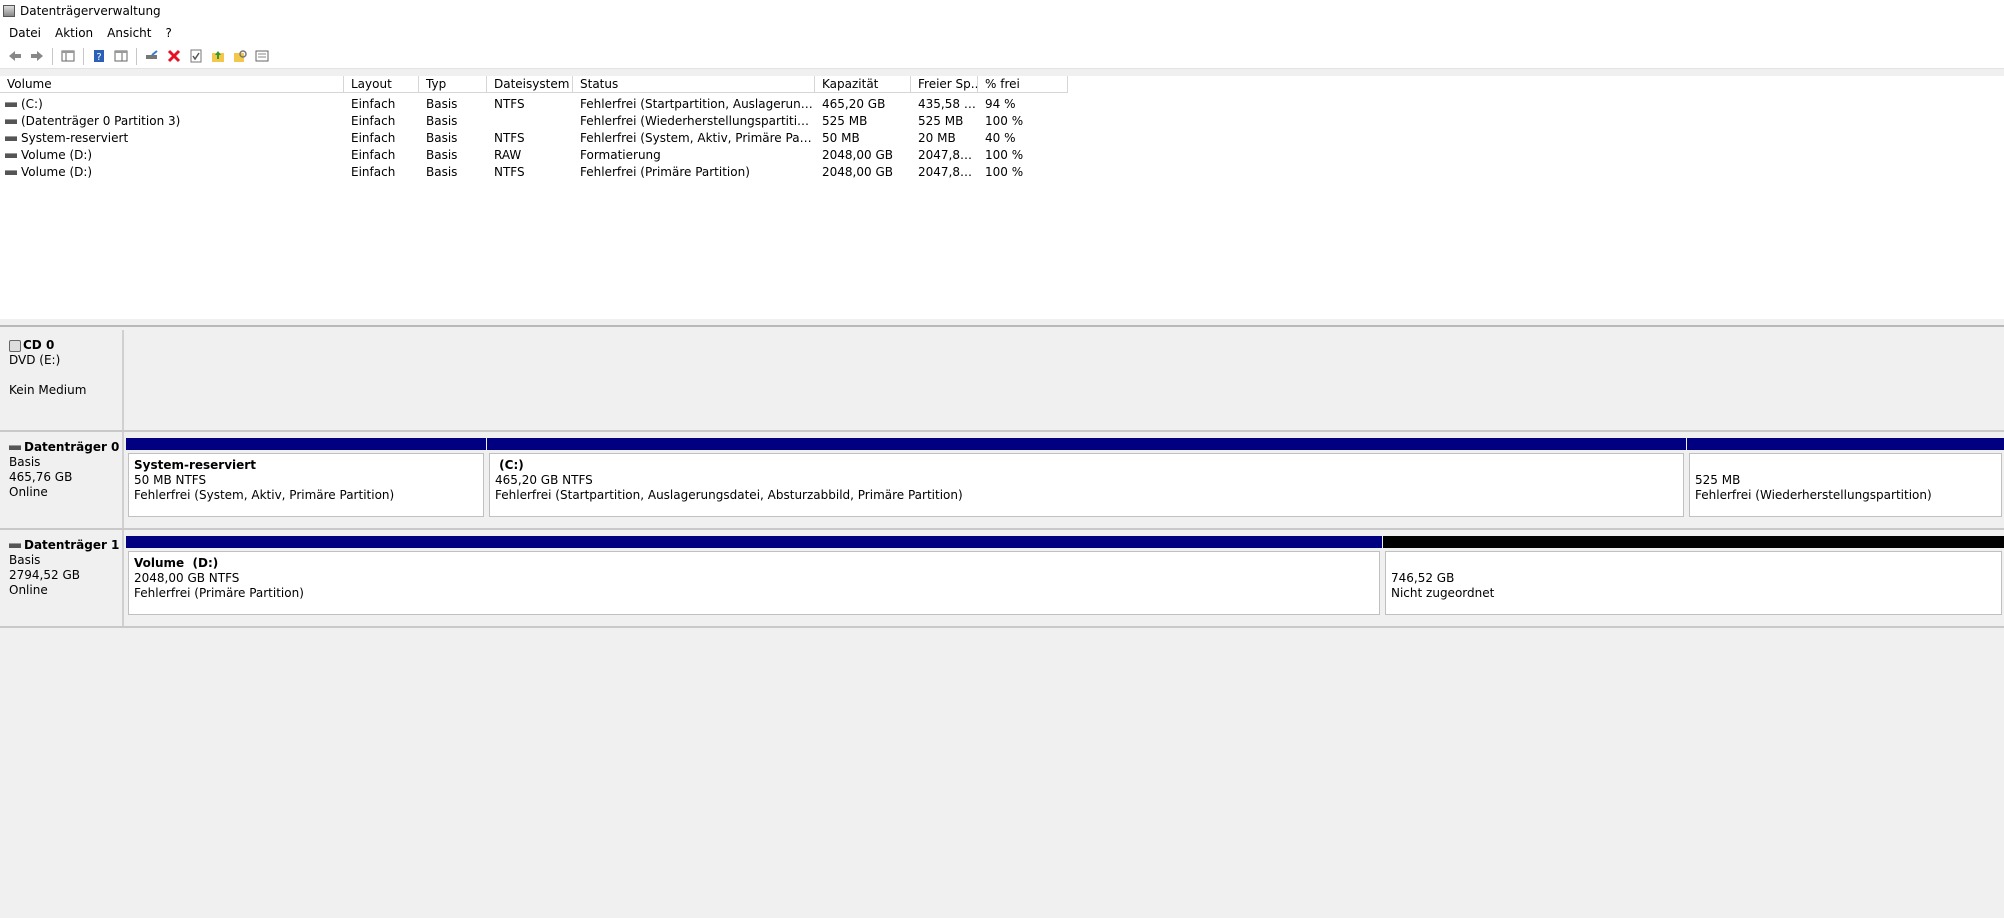 The width and height of the screenshot is (2004, 918). I want to click on layout-cell: Einfach, so click(373, 172).